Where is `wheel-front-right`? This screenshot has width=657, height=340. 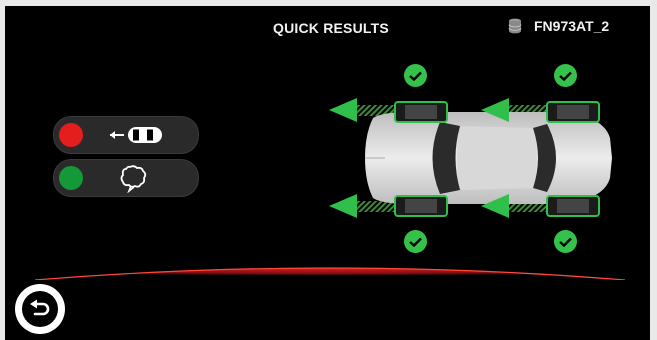 wheel-front-right is located at coordinates (573, 112).